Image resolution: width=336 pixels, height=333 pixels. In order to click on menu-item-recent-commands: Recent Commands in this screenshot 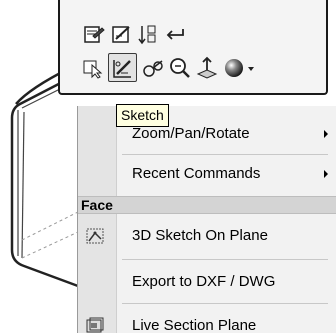, I will do `click(207, 174)`.